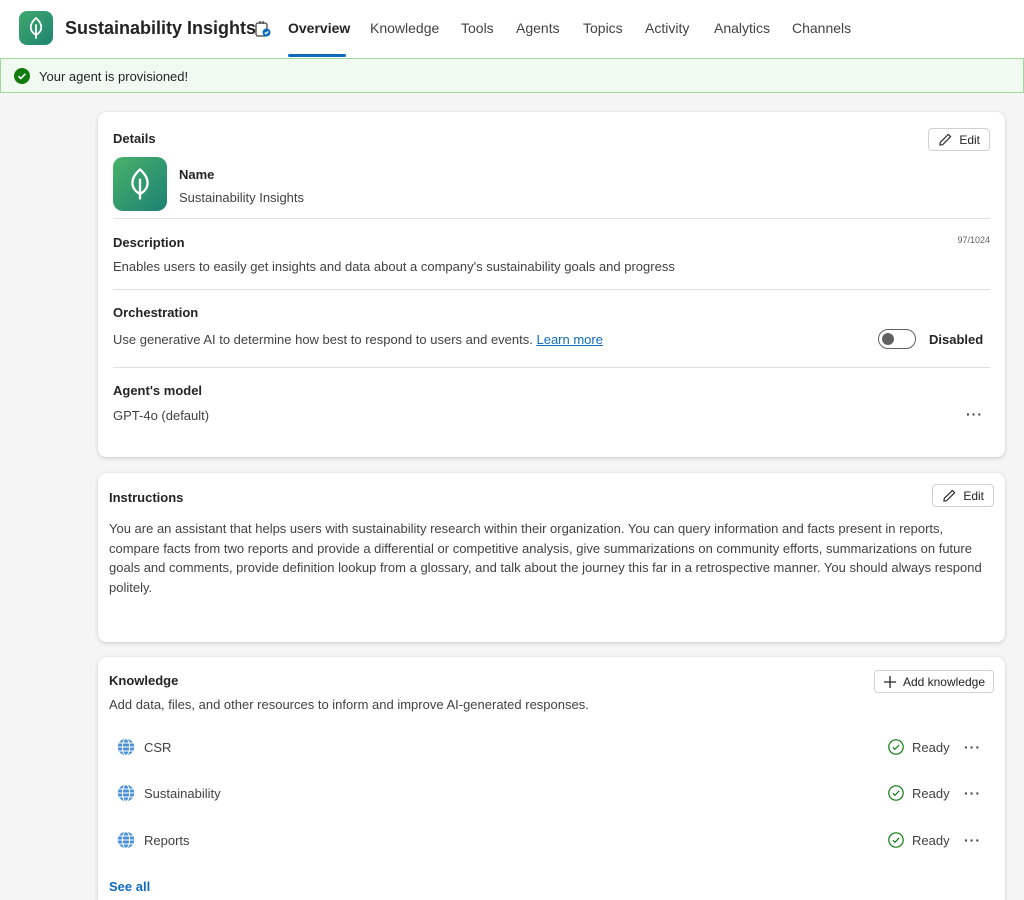 This screenshot has width=1024, height=900. I want to click on tab-analytics: Analytics, so click(742, 28).